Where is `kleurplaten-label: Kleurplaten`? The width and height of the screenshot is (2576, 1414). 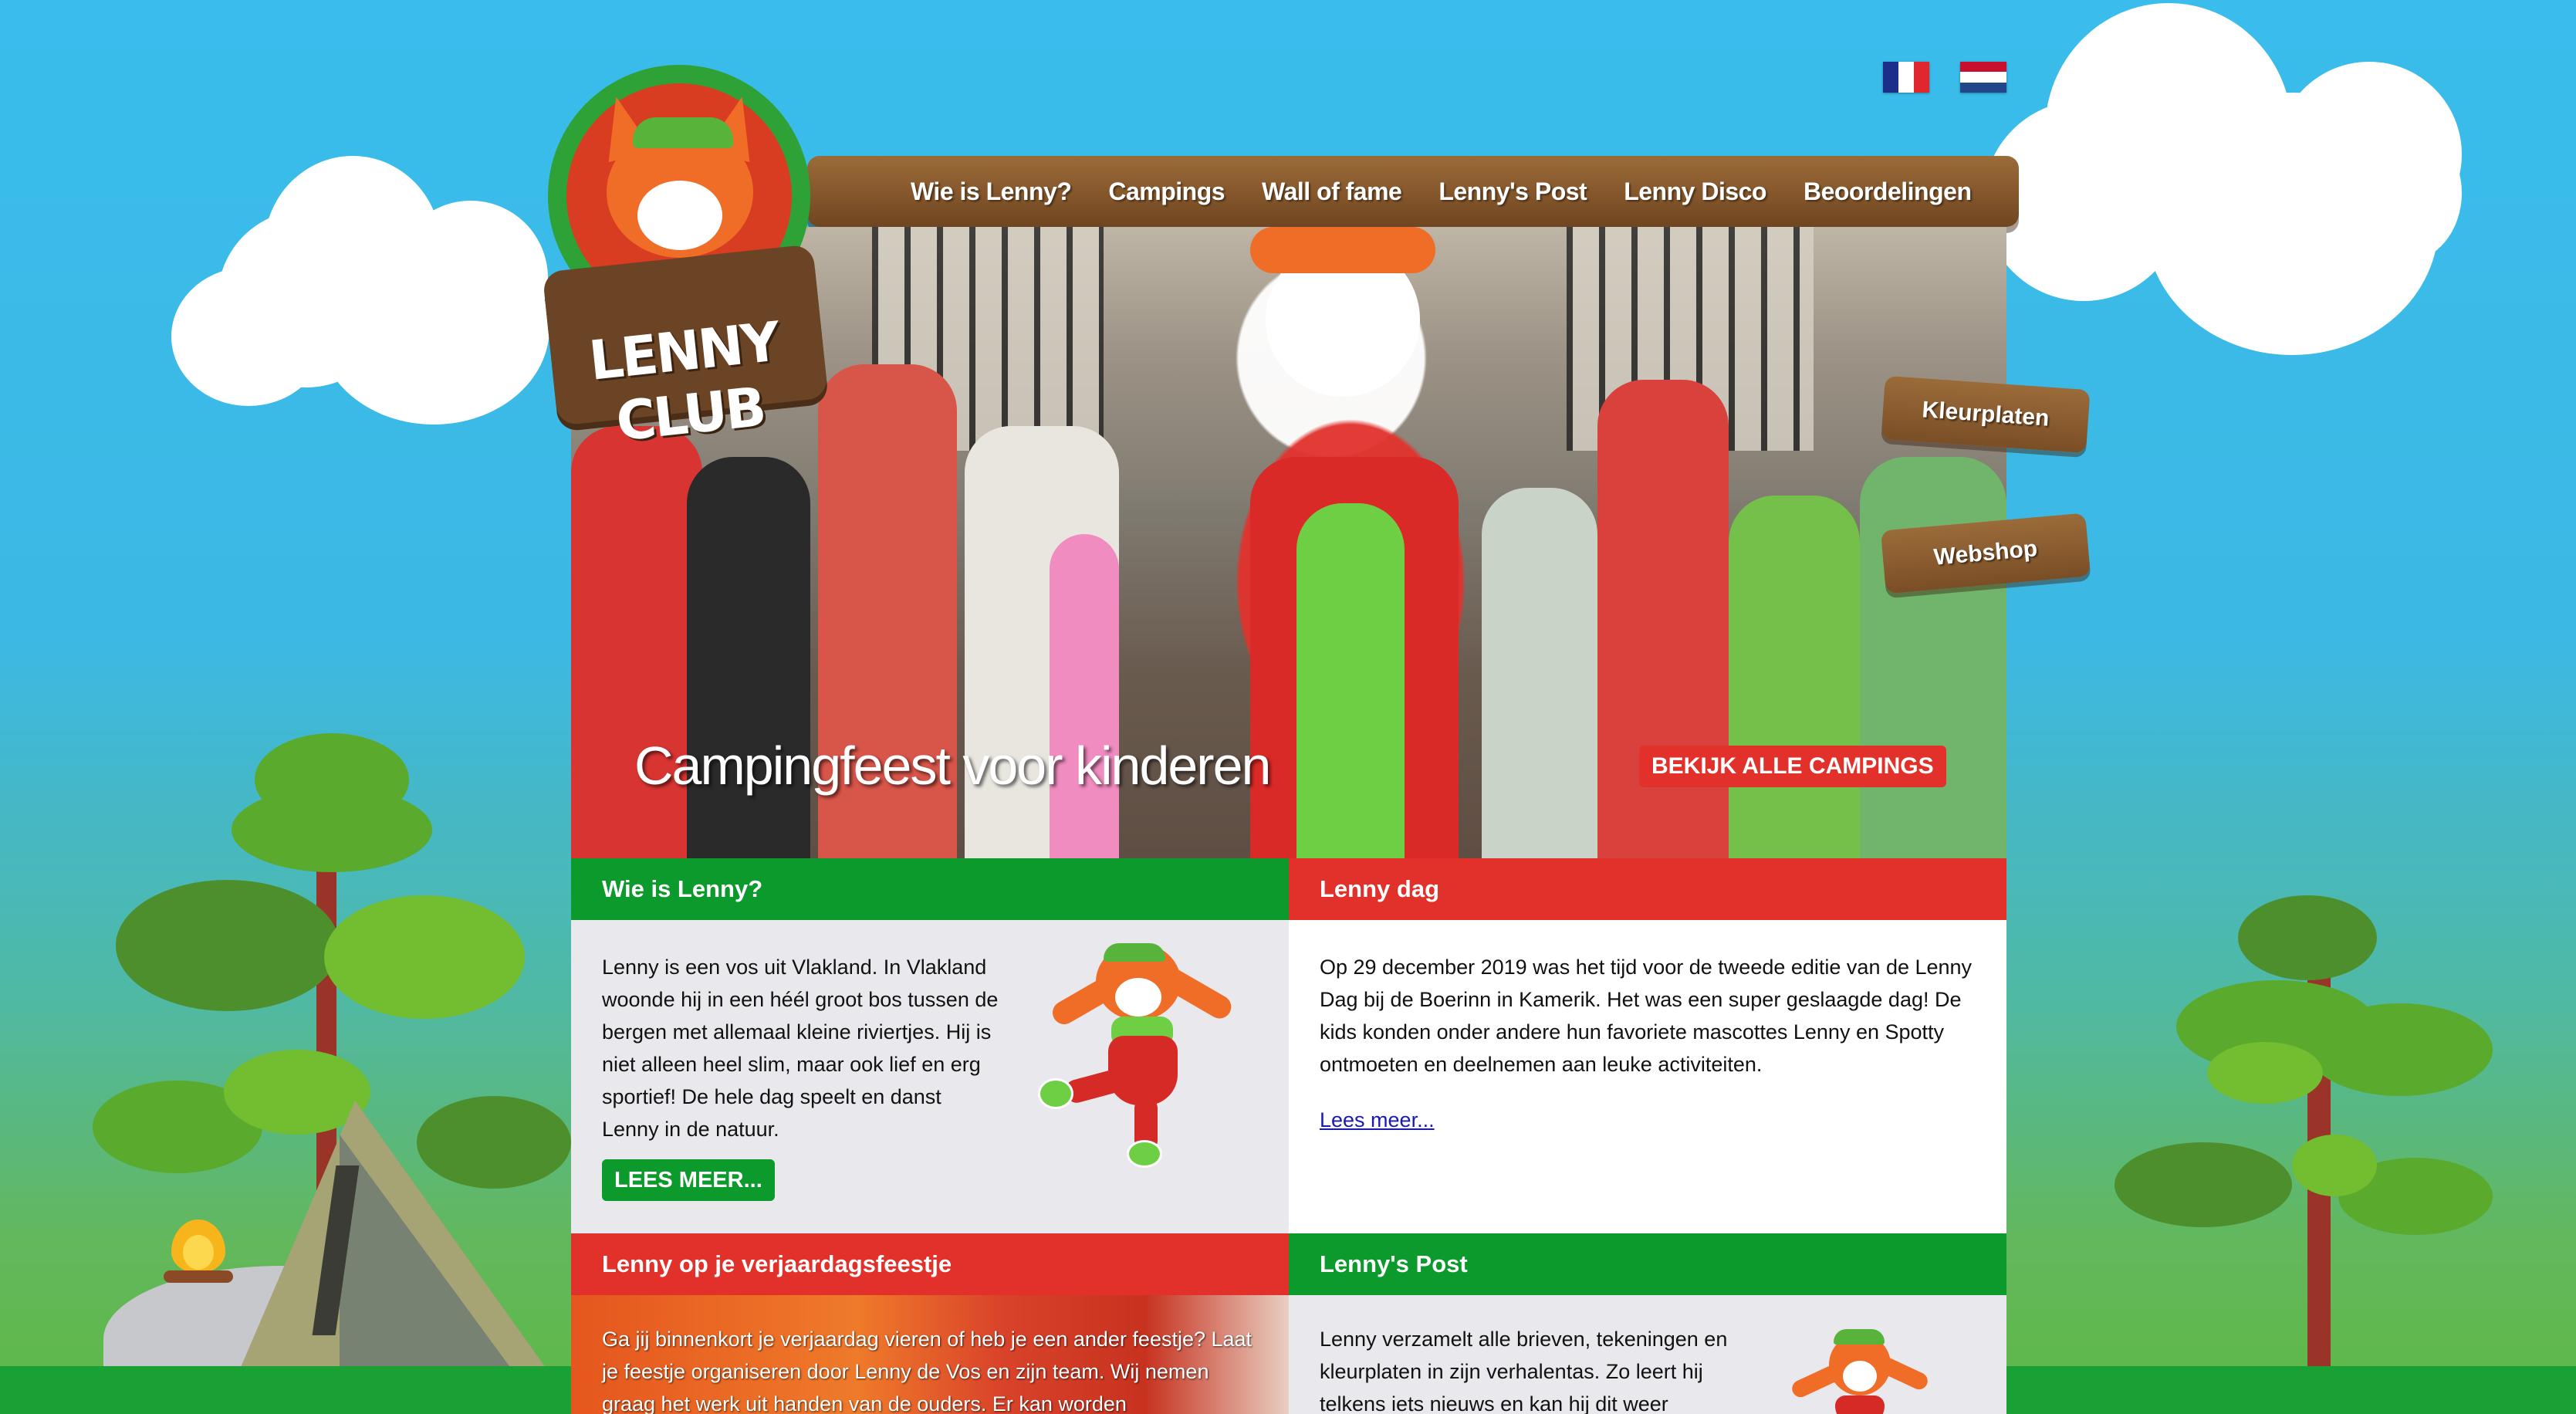 kleurplaten-label: Kleurplaten is located at coordinates (1985, 414).